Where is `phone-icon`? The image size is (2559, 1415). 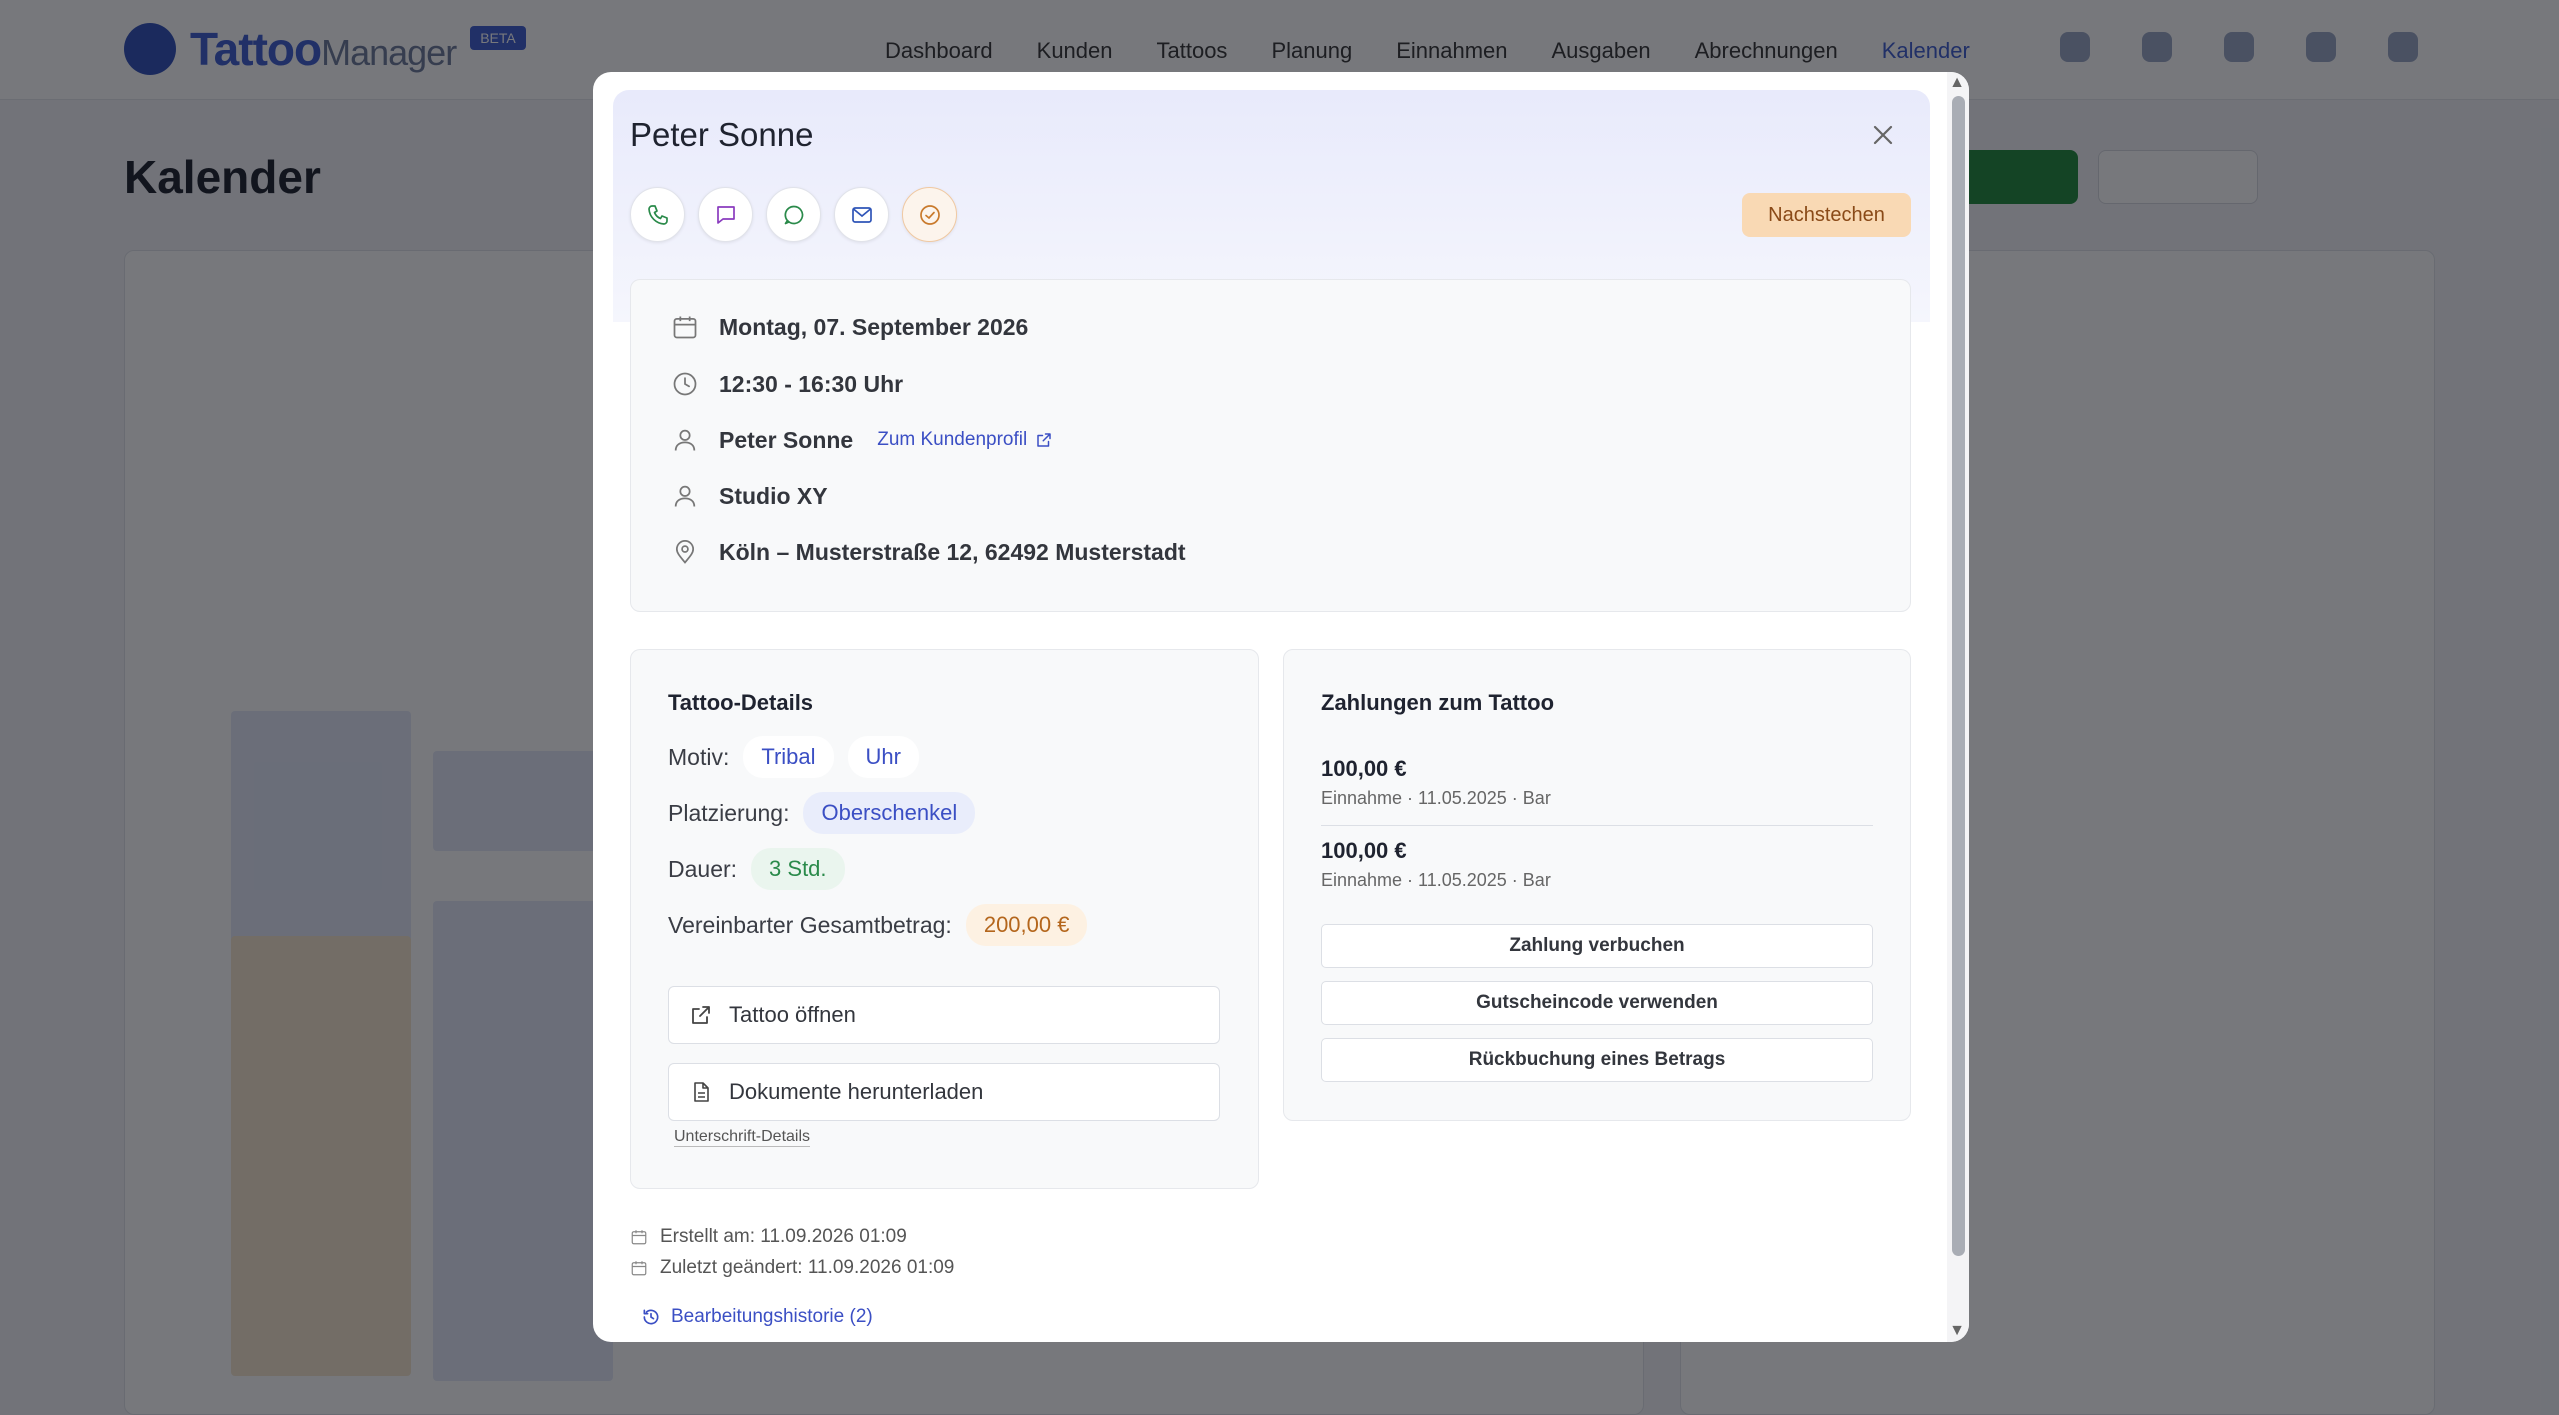
phone-icon is located at coordinates (657, 214).